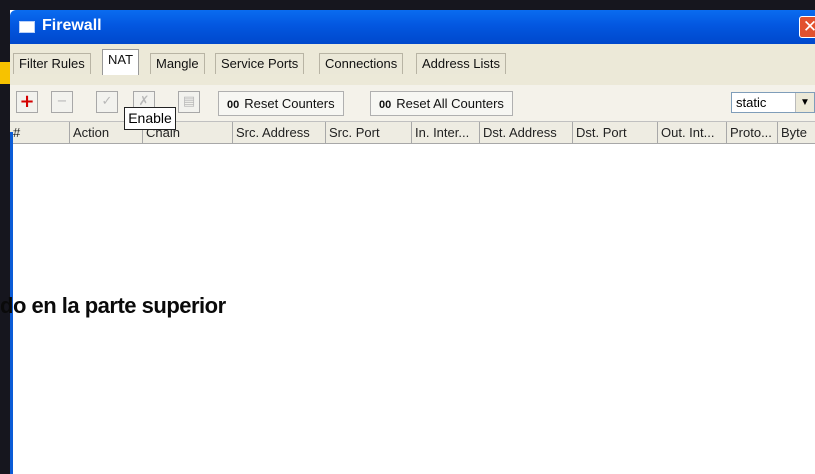 This screenshot has height=474, width=815. Describe the element at coordinates (289, 103) in the screenshot. I see `reset-counters-label: Reset Counters` at that location.